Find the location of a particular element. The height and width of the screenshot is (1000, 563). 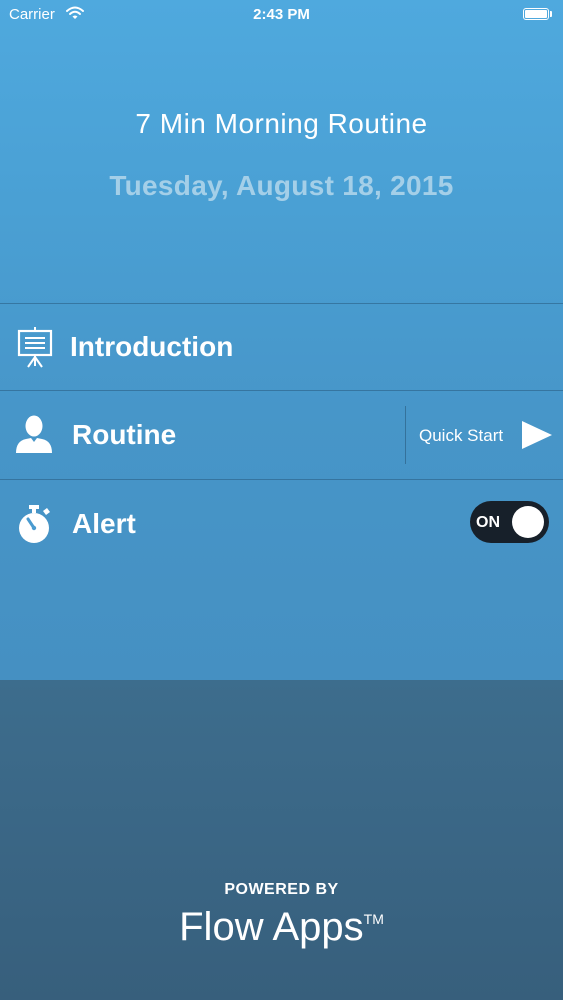

routine-row: Routine is located at coordinates (202, 434).